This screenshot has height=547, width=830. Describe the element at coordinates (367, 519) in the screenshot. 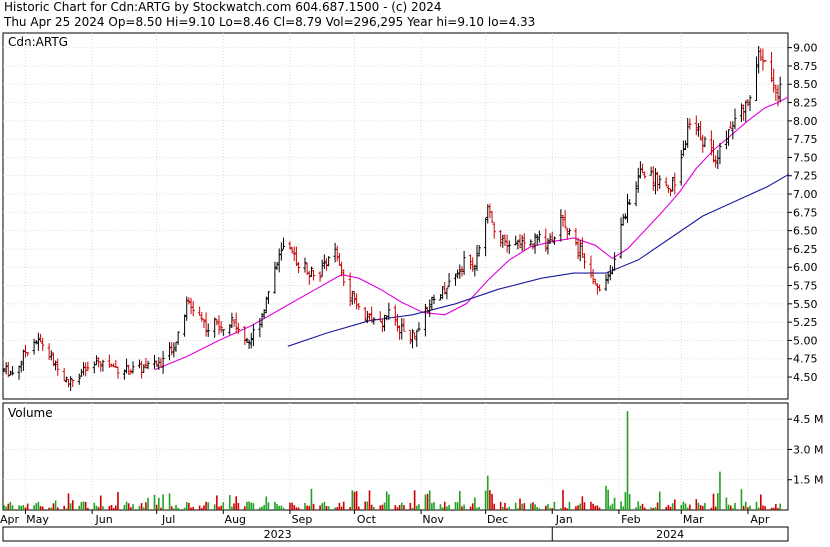

I see `month-label: Oct` at that location.